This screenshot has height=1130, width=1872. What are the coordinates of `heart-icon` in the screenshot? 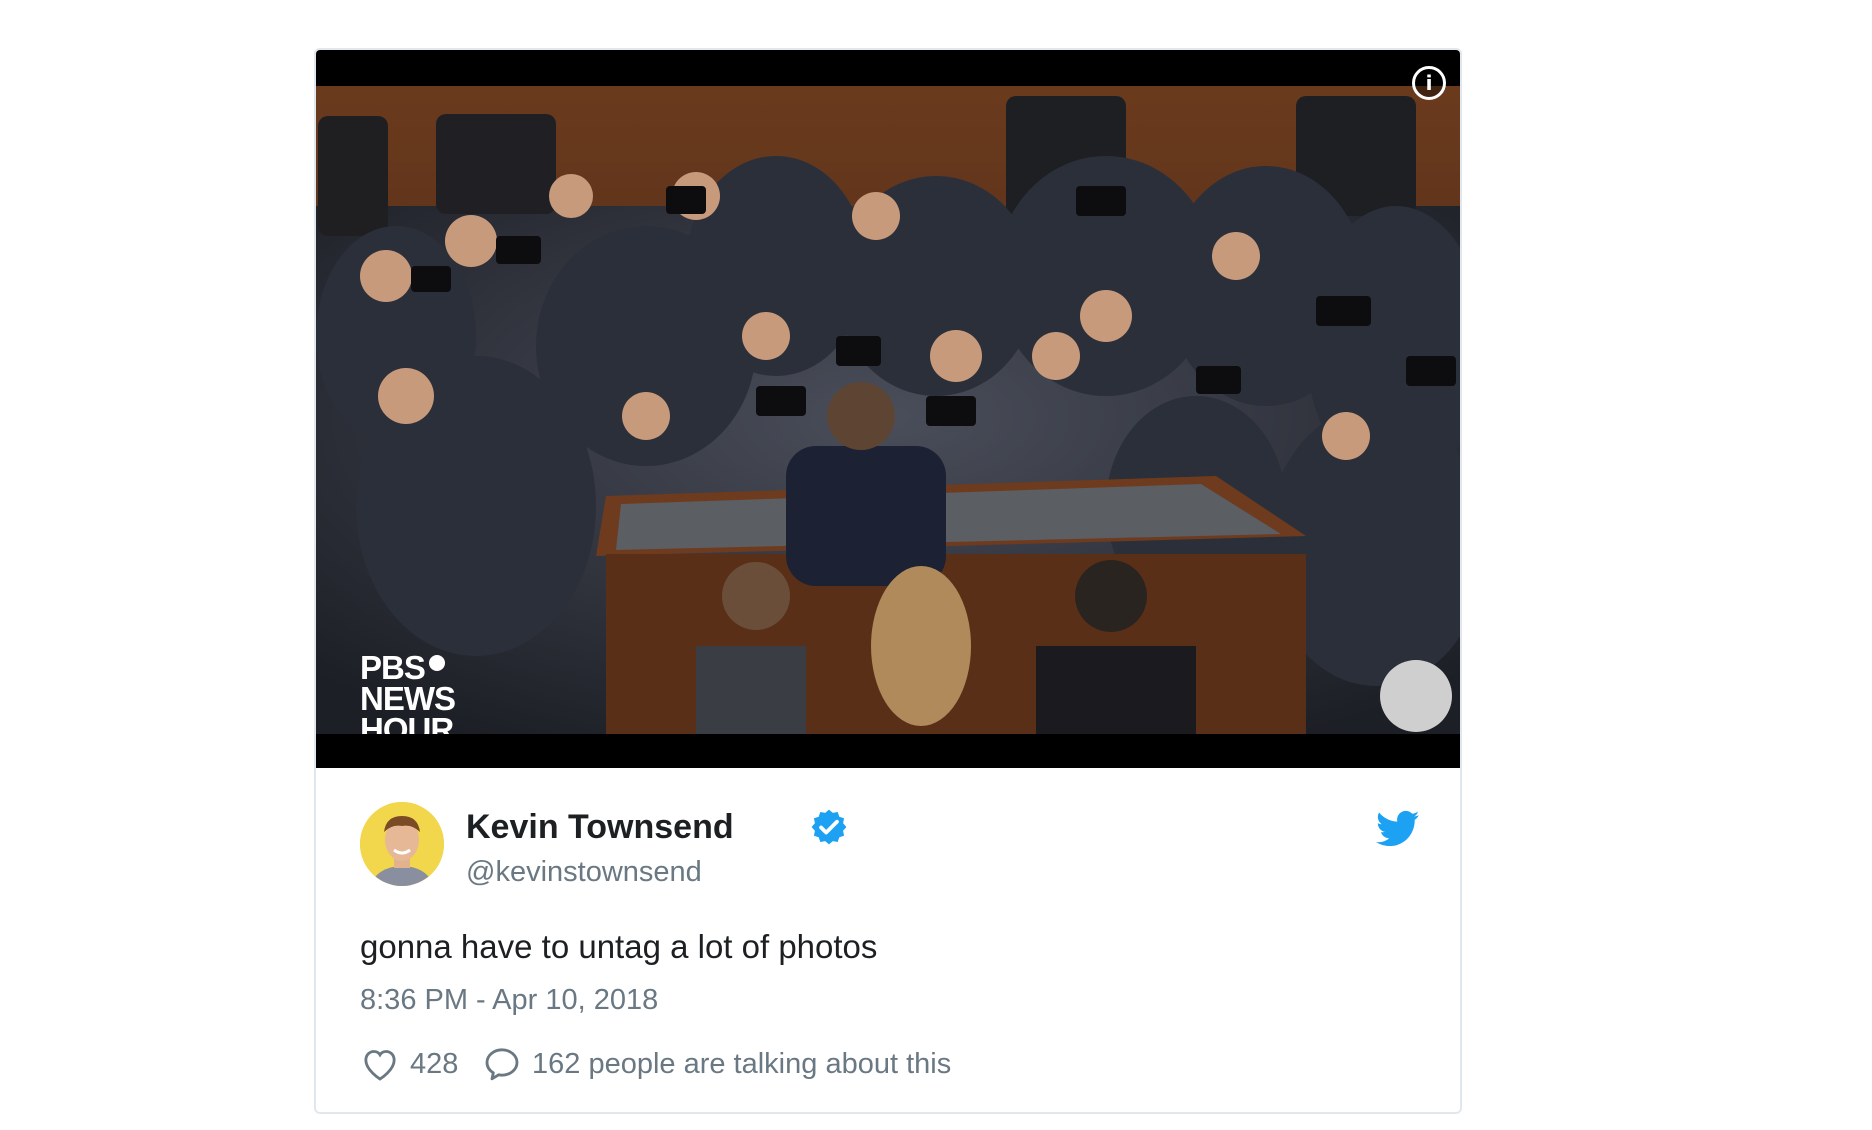 It's located at (380, 1065).